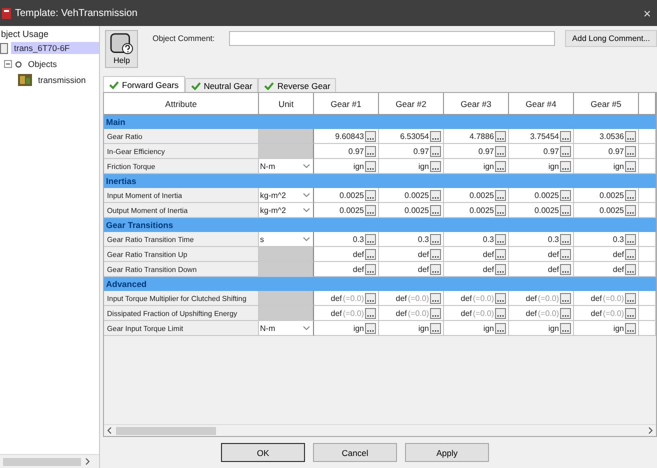 The height and width of the screenshot is (468, 657). I want to click on close-button: ×, so click(647, 13).